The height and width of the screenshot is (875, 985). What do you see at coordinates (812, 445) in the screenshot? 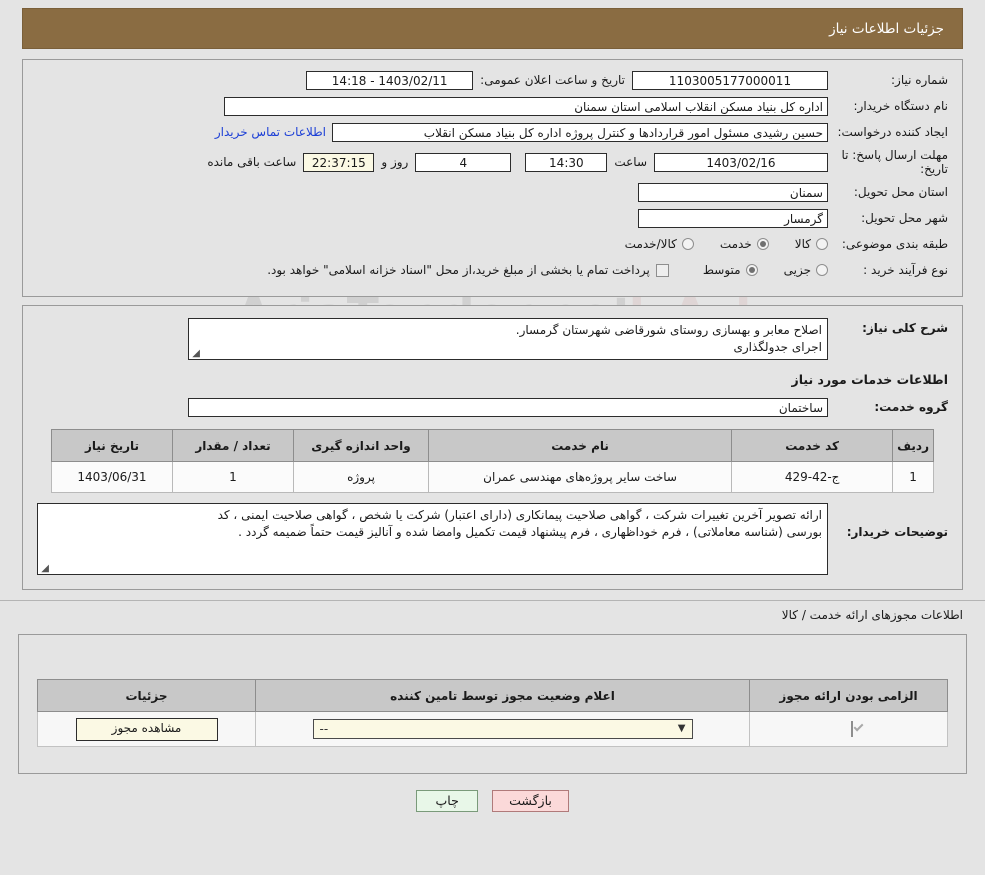
I see `col-code: کد خدمت` at bounding box center [812, 445].